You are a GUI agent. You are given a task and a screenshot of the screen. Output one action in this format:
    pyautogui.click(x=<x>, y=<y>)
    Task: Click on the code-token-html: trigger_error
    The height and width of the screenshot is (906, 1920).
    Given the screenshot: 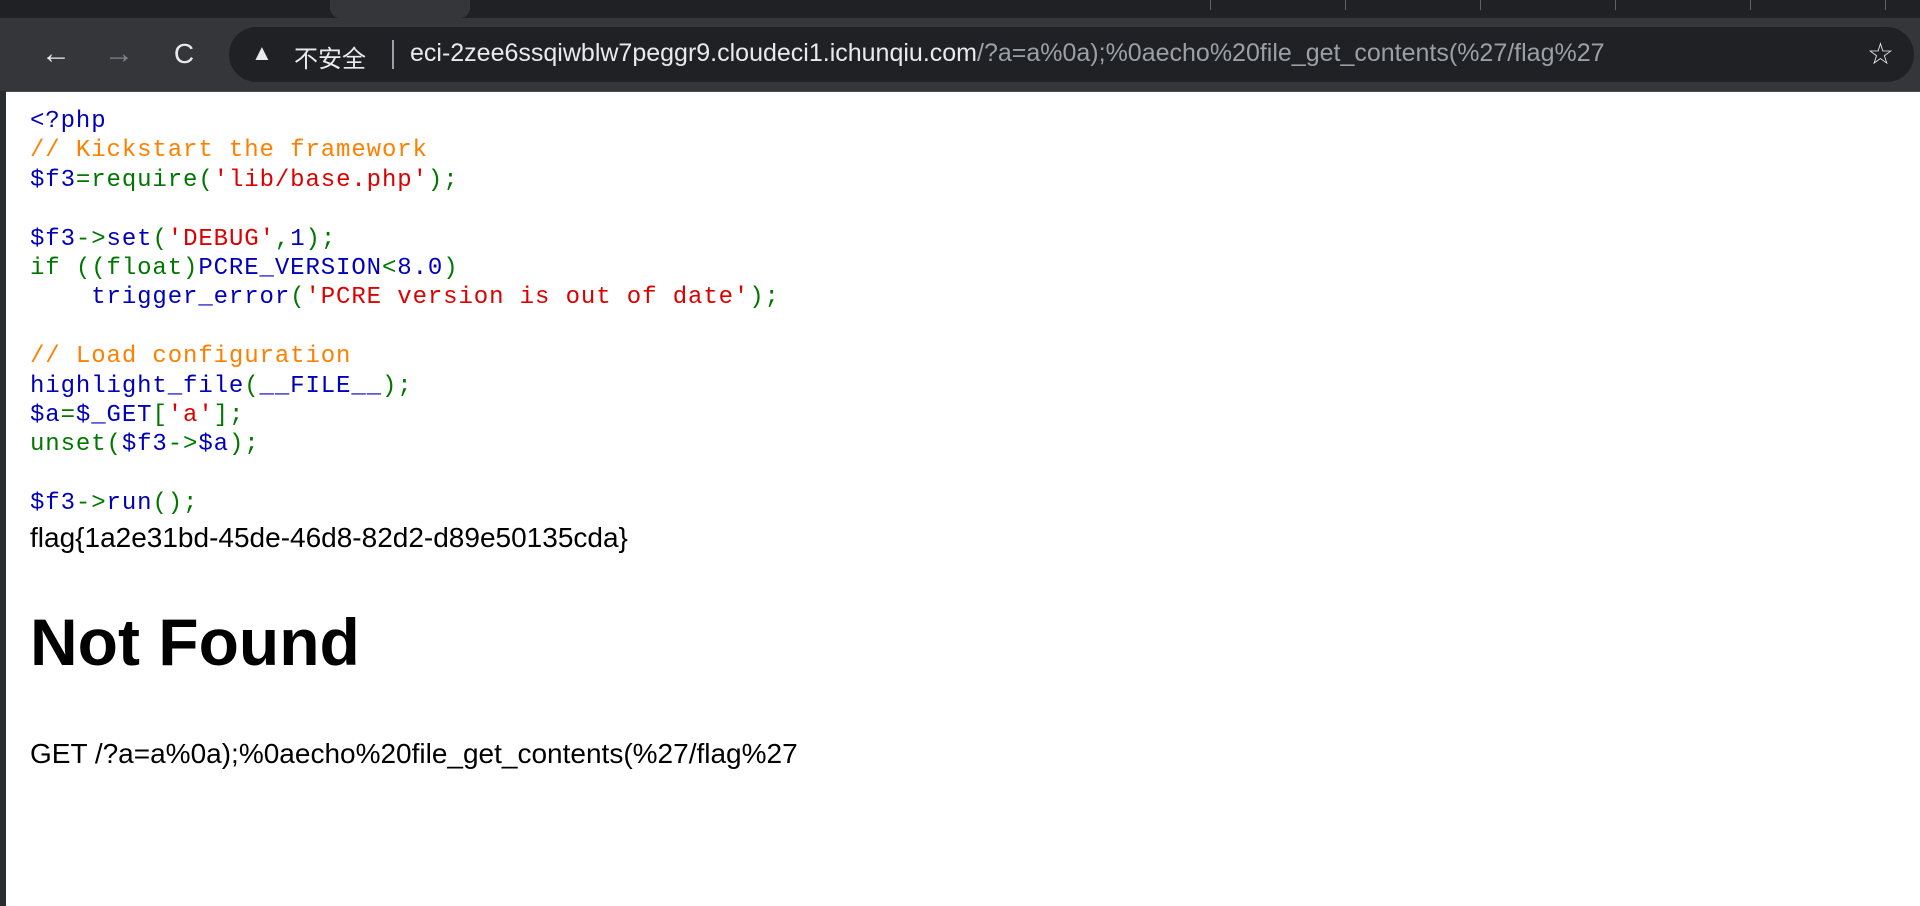 What is the action you would take?
    pyautogui.click(x=160, y=298)
    